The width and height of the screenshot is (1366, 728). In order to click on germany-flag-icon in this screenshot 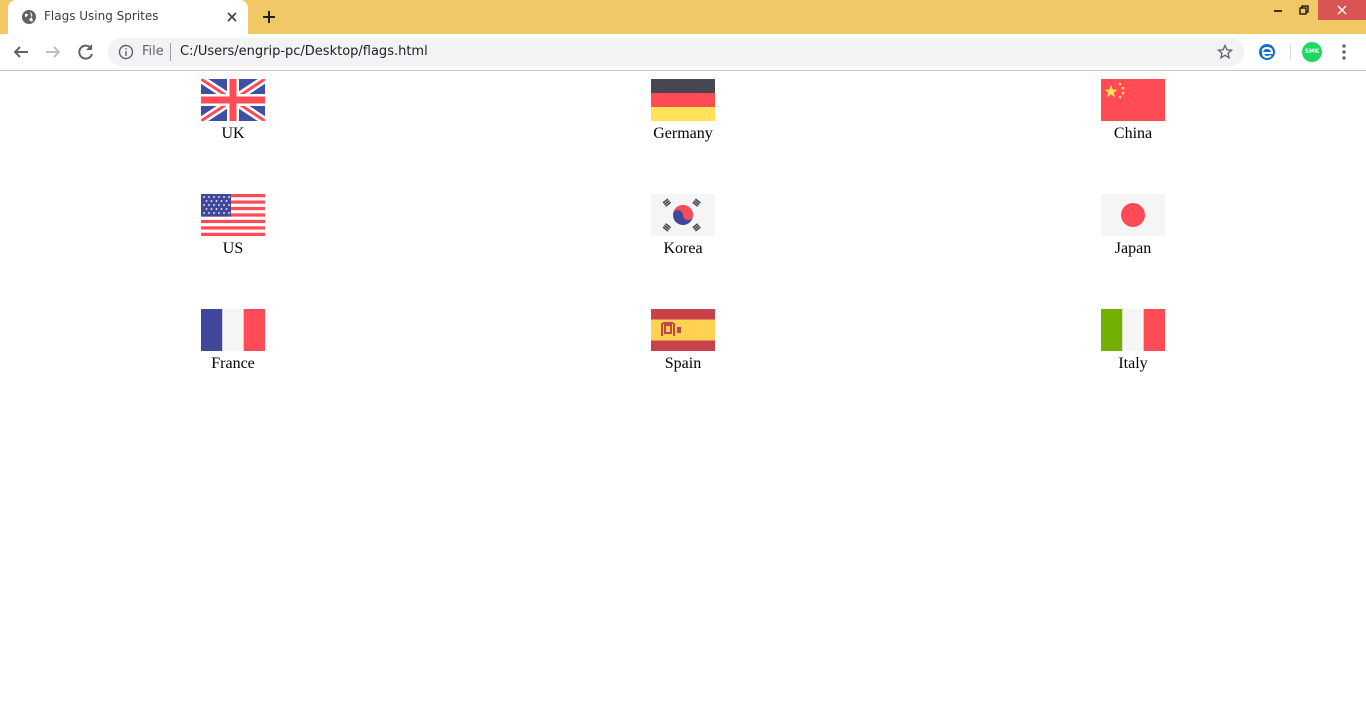, I will do `click(683, 100)`.